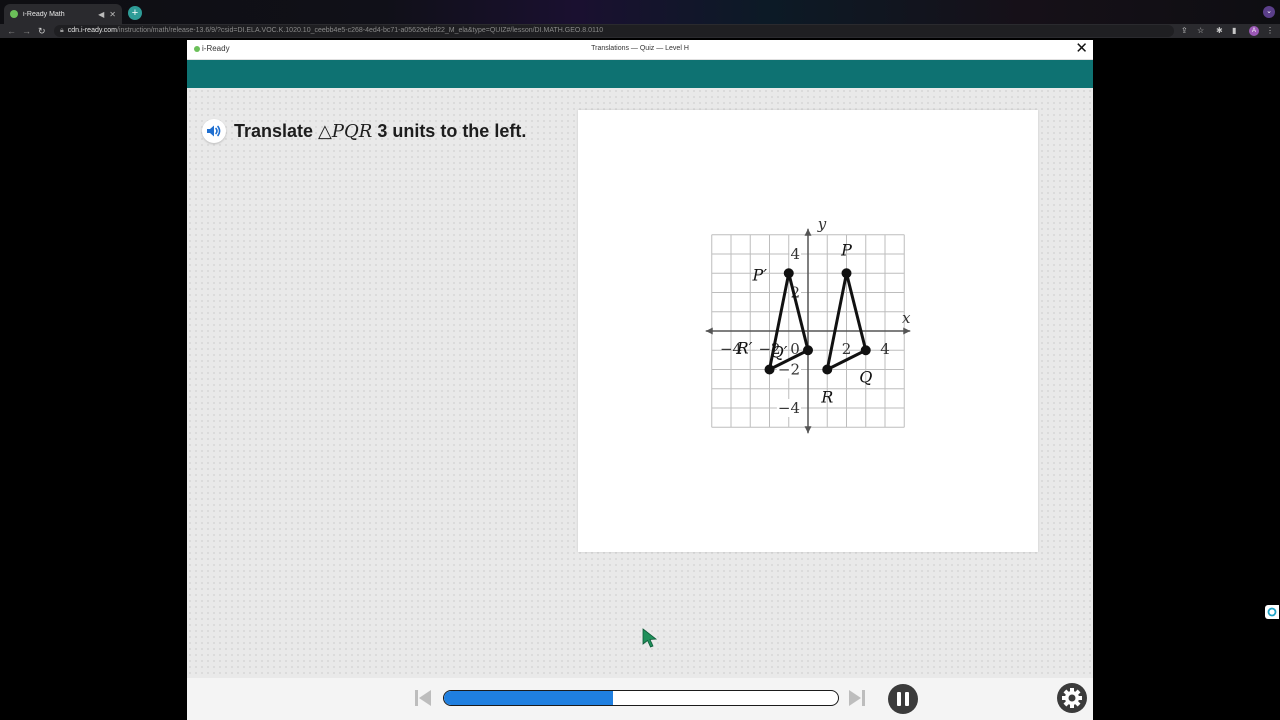  What do you see at coordinates (449, 130) in the screenshot?
I see `prompt-text-end: 3 units to the left.` at bounding box center [449, 130].